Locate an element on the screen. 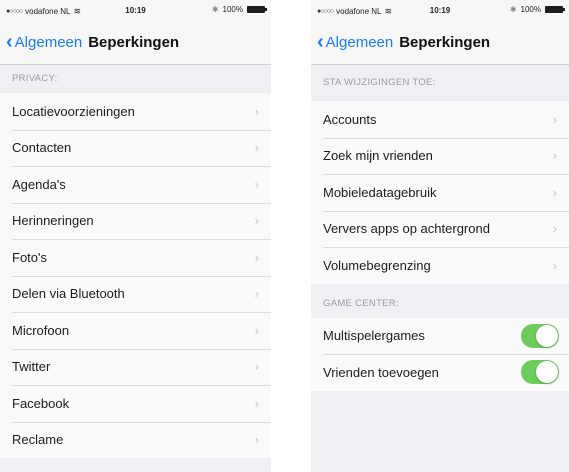 This screenshot has width=569, height=472. list-item-label: Delen via Bluetooth is located at coordinates (68, 294).